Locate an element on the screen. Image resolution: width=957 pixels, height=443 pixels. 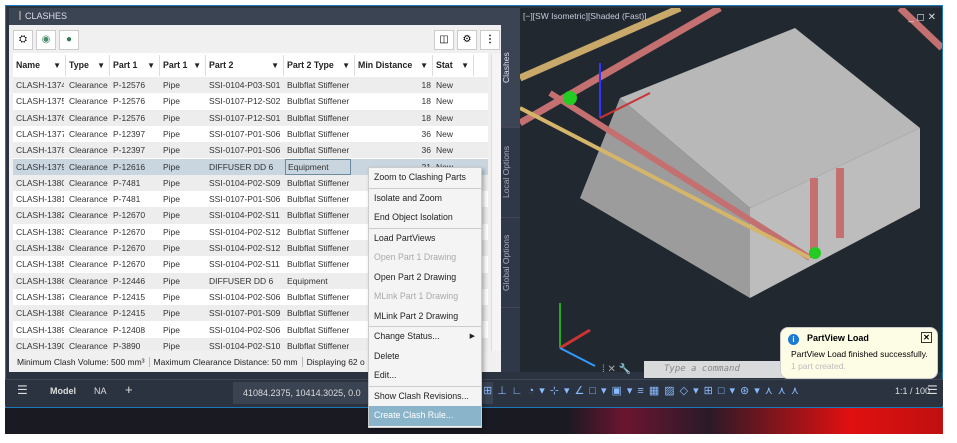
close-icon: ✕ is located at coordinates (926, 337).